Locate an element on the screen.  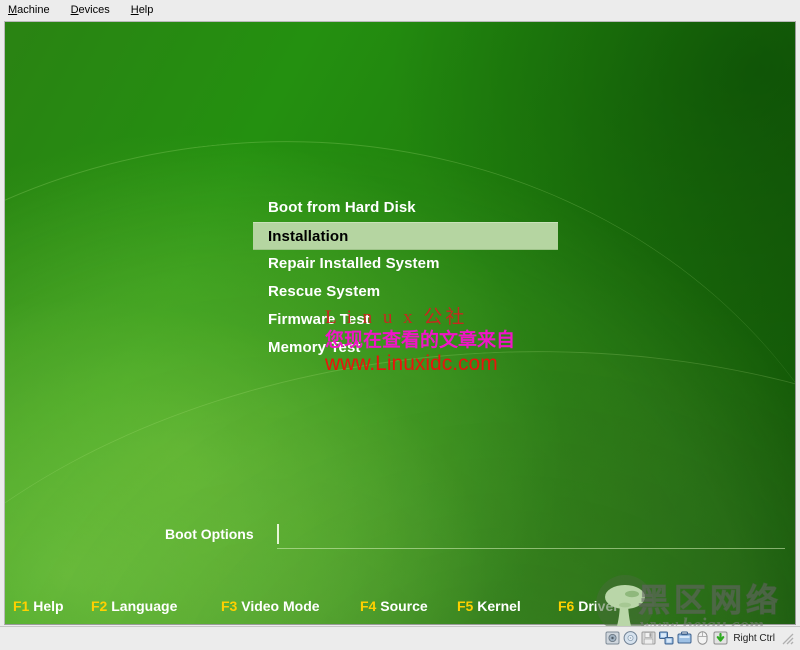
menu-devices-mnemonic: D is located at coordinates (74, 10).